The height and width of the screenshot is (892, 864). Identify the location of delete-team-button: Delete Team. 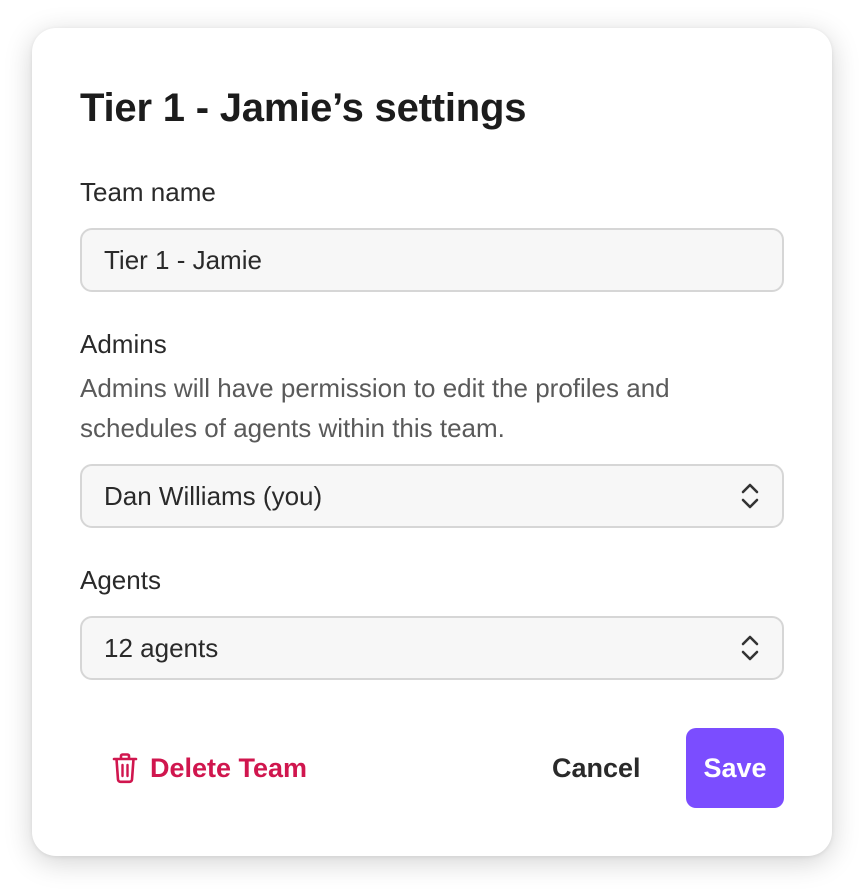
(209, 768).